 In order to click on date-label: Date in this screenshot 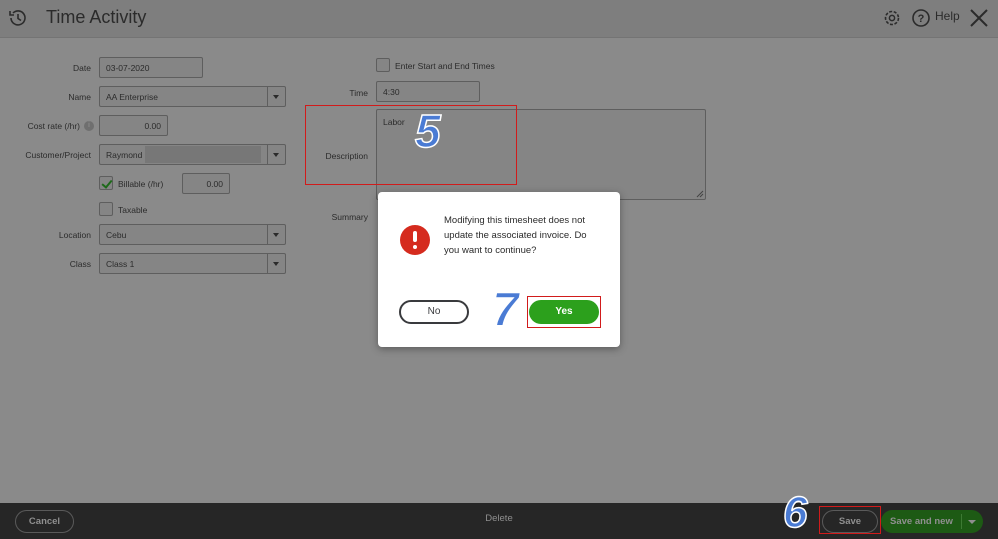, I will do `click(82, 68)`.